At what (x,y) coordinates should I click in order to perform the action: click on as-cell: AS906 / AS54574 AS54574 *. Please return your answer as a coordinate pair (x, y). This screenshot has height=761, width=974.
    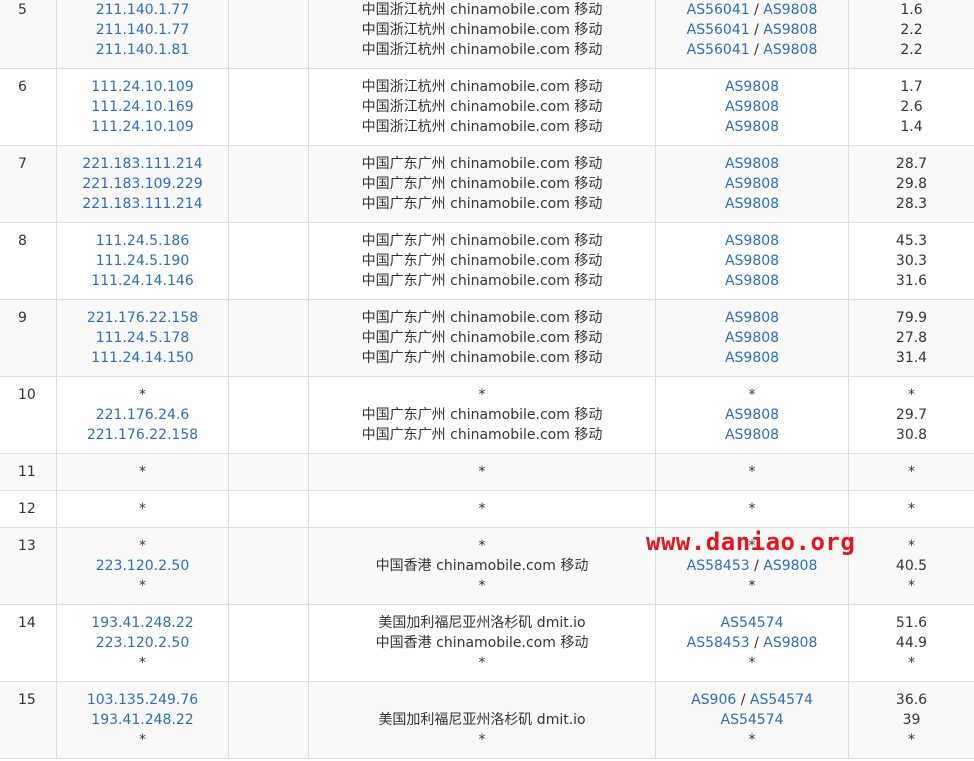
    Looking at the image, I should click on (751, 720).